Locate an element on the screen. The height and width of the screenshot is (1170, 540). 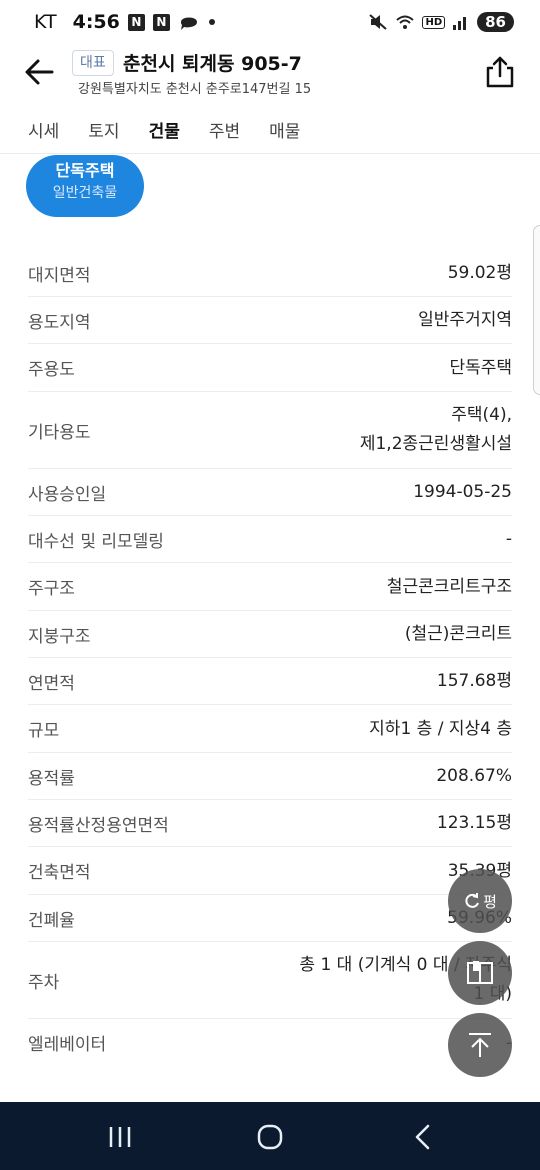
detail-value: 일반주거지역 is located at coordinates (465, 320).